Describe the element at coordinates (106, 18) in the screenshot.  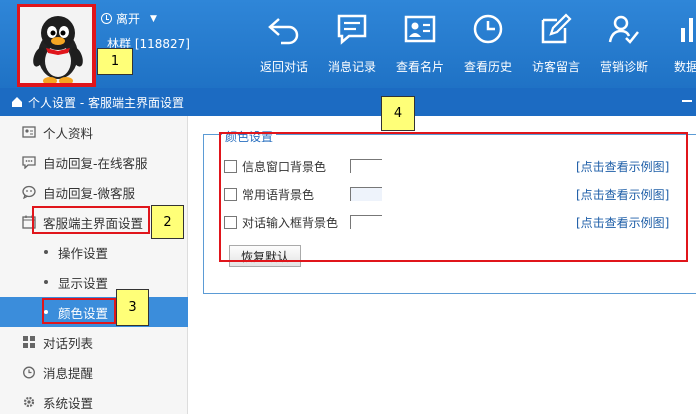
I see `clock-icon` at that location.